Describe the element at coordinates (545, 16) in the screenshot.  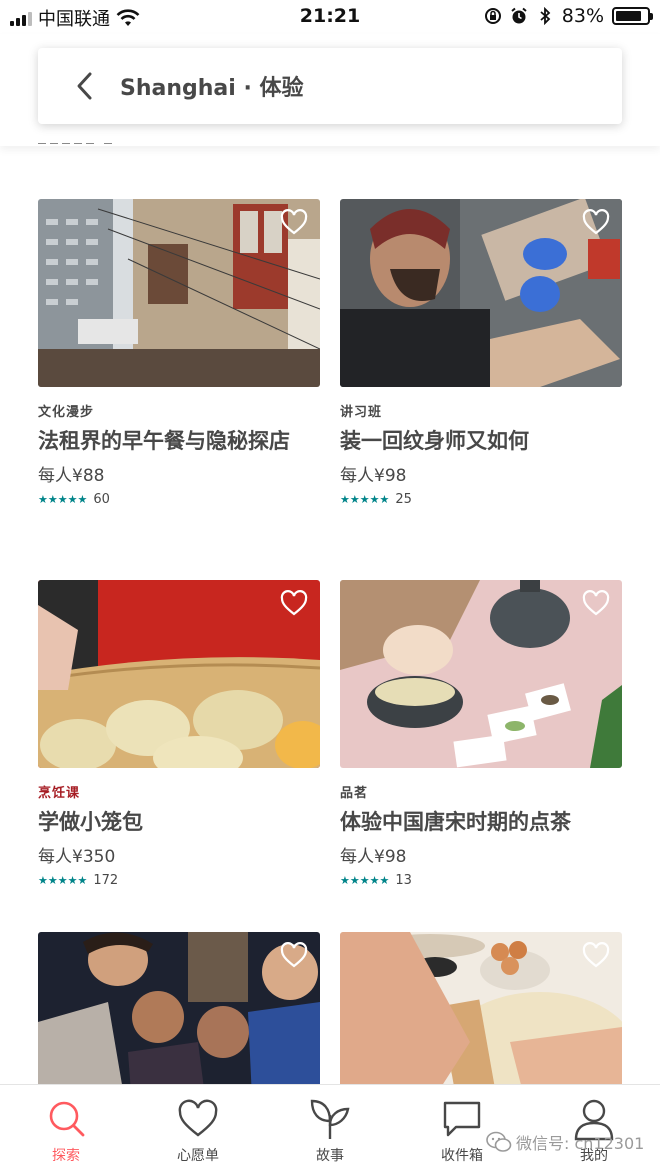
I see `bluetooth-icon` at that location.